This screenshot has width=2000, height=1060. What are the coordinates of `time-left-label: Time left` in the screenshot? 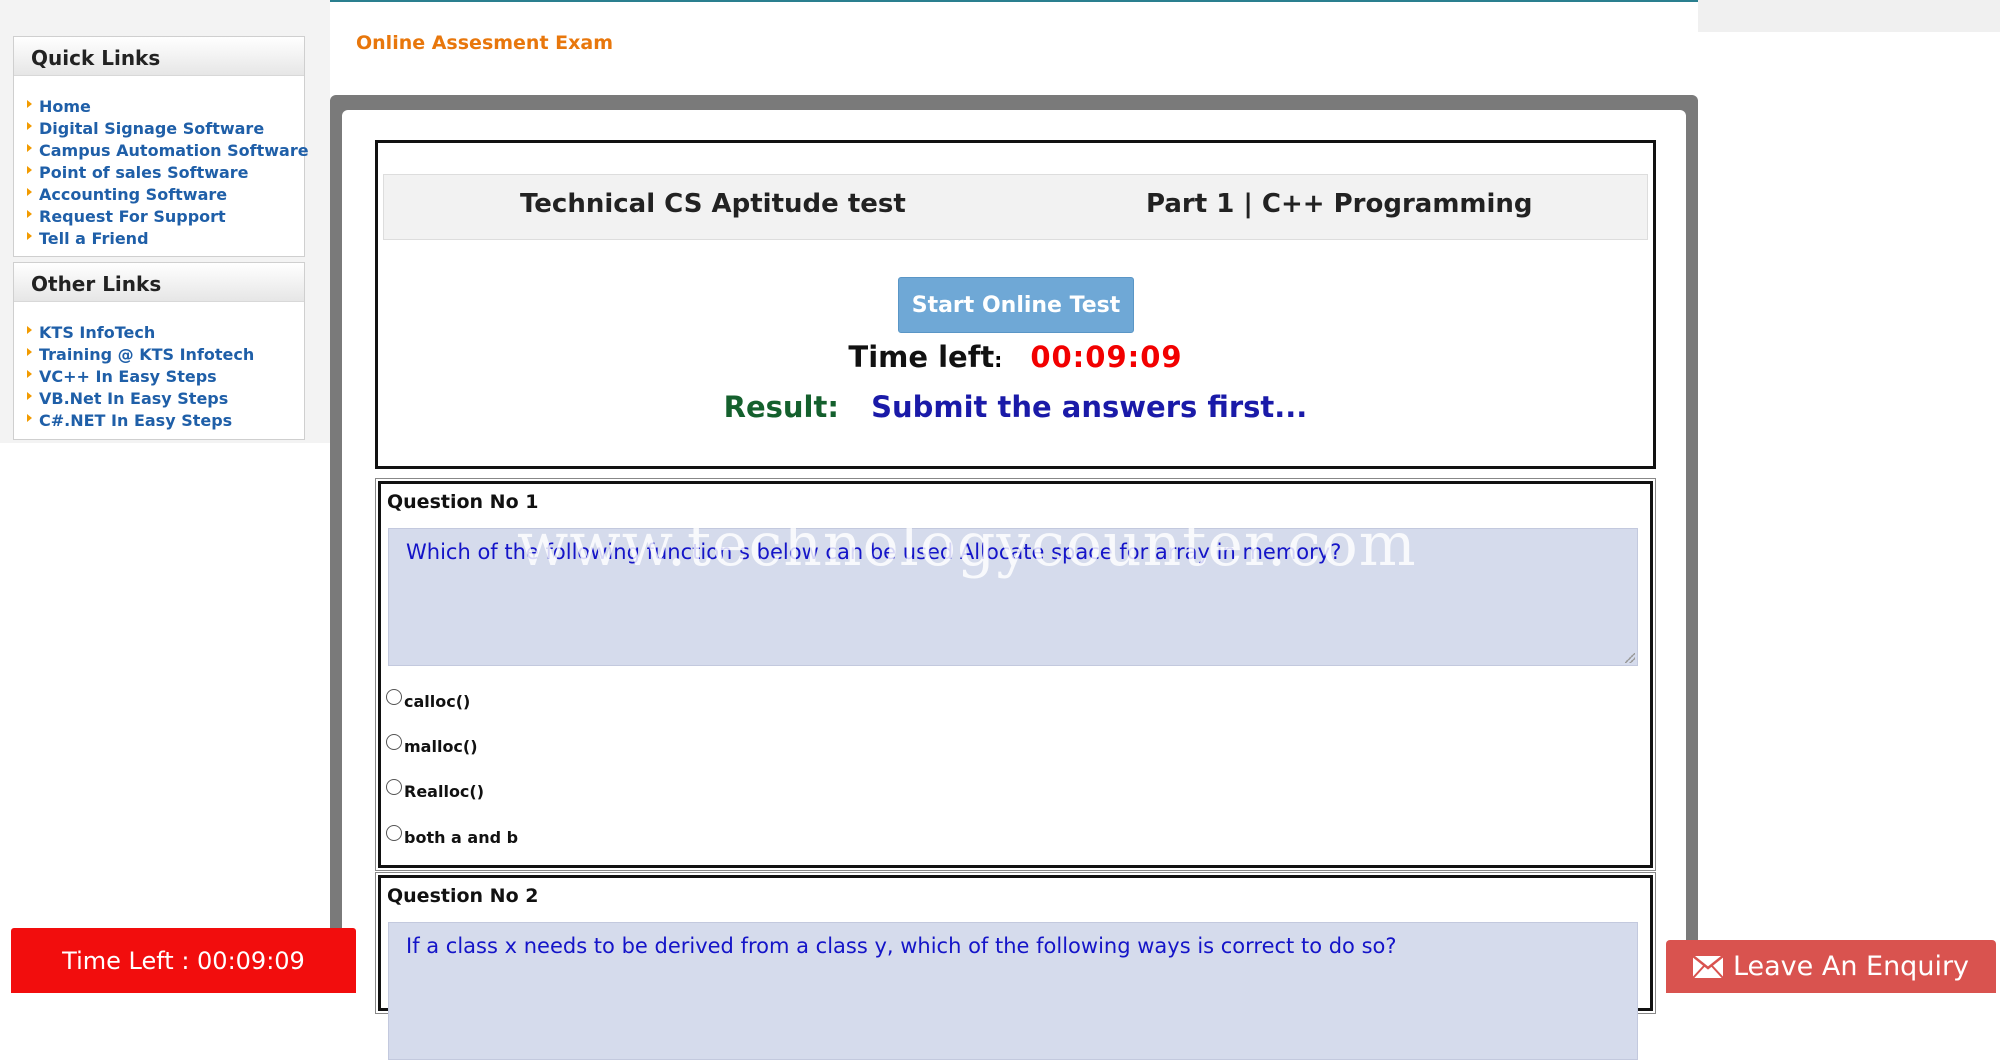 It's located at (921, 357).